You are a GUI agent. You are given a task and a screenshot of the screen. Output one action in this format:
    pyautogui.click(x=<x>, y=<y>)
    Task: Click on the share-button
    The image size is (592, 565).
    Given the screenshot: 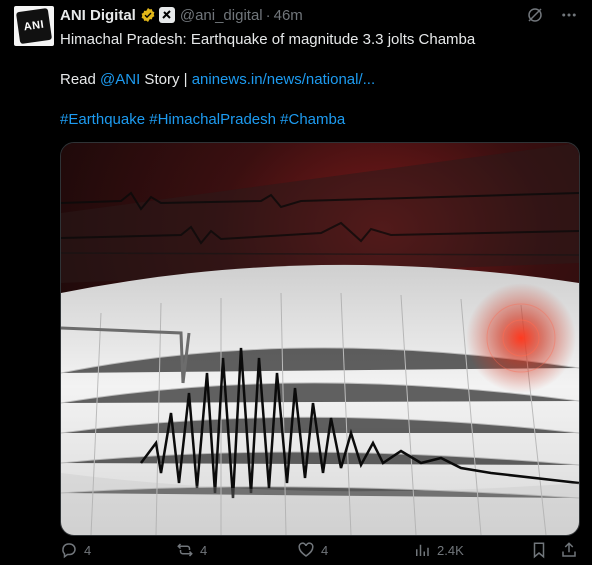 What is the action you would take?
    pyautogui.click(x=569, y=550)
    